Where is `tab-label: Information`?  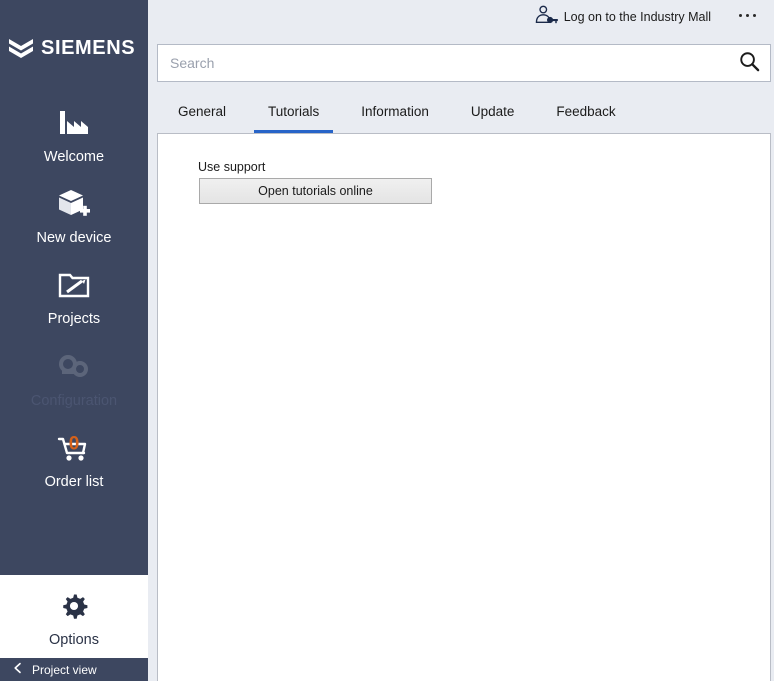 tab-label: Information is located at coordinates (395, 111).